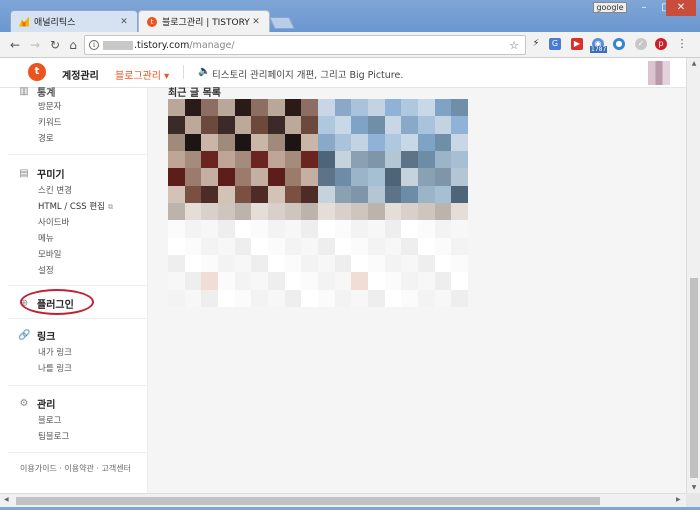 This screenshot has height=510, width=700. I want to click on sidebar-item-blog: 블로그, so click(49, 420).